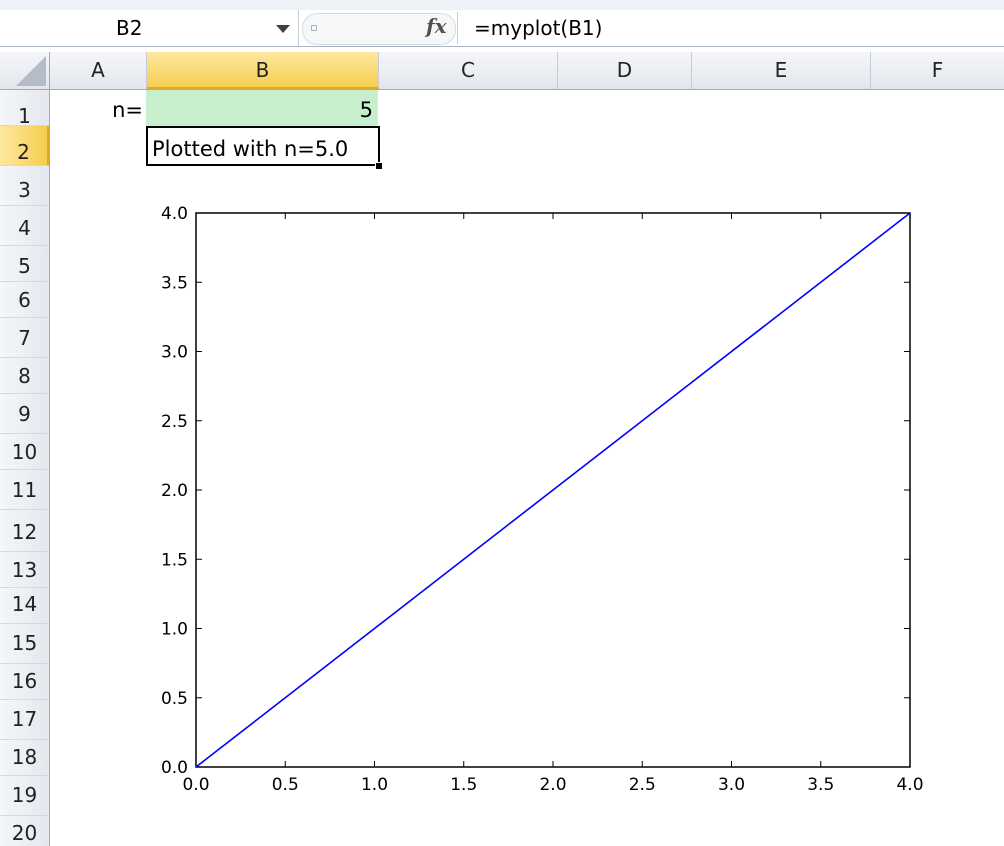 This screenshot has width=1004, height=846. I want to click on y-tick-label: 1.5, so click(174, 560).